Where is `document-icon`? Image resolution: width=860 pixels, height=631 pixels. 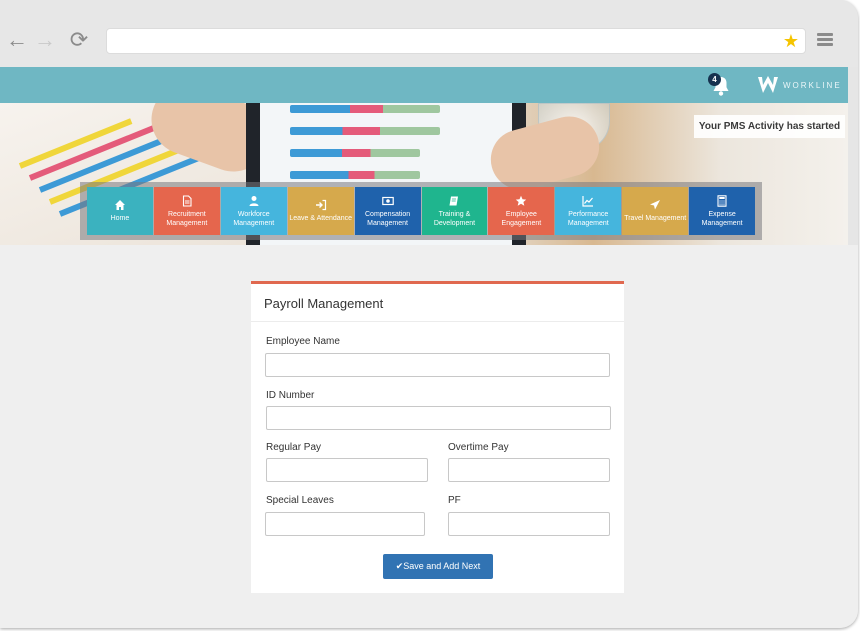
document-icon is located at coordinates (187, 200).